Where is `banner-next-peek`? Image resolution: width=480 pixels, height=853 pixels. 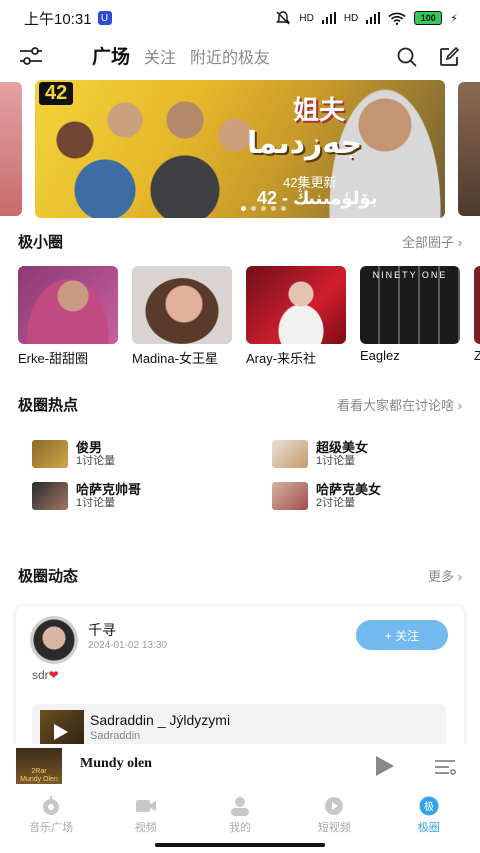
banner-next-peek is located at coordinates (469, 149).